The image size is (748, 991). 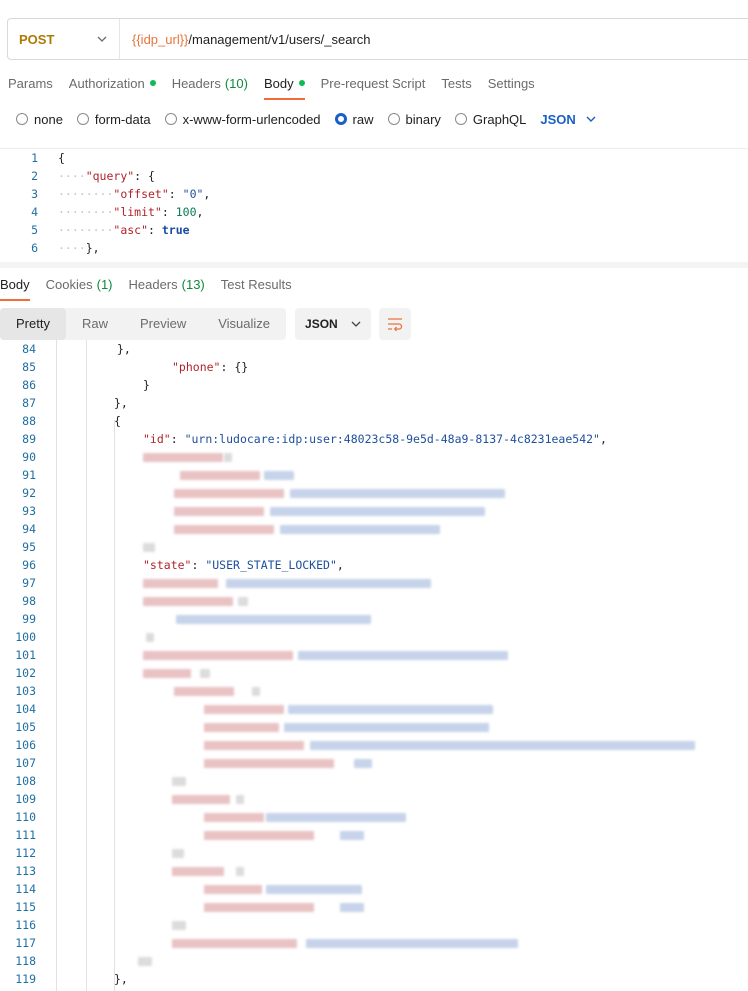 What do you see at coordinates (242, 119) in the screenshot?
I see `radio-x-www-form-urlencoded: x-www-form-urlencoded` at bounding box center [242, 119].